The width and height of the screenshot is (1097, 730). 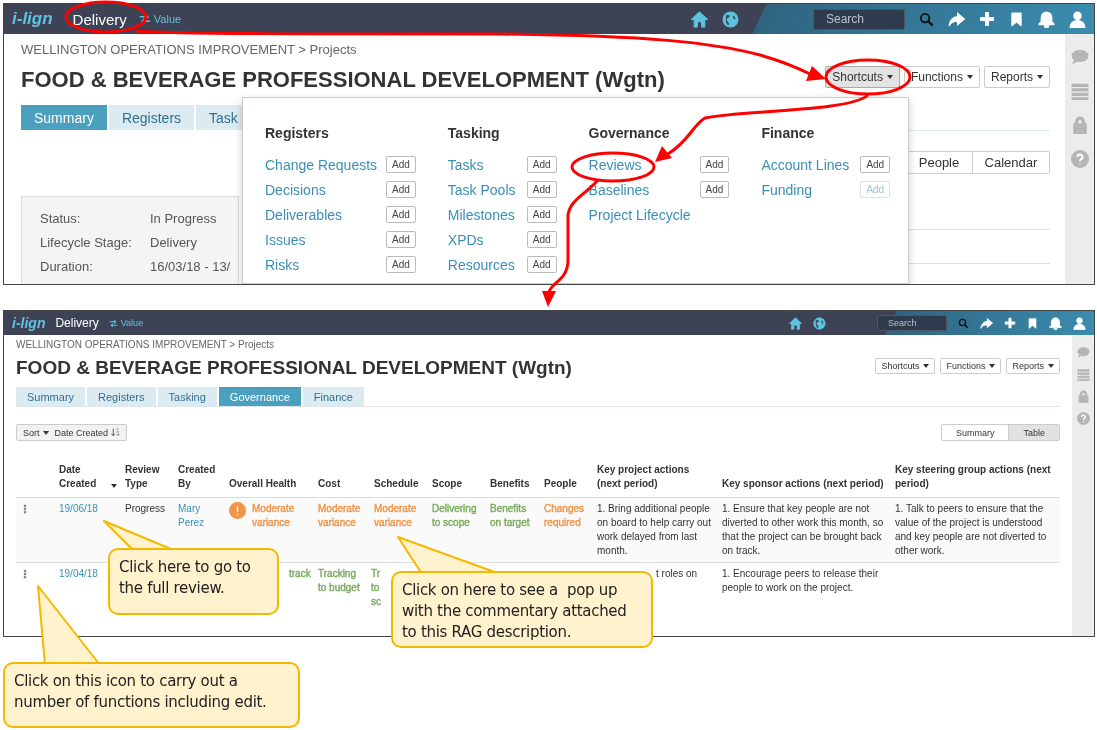 What do you see at coordinates (811, 164) in the screenshot?
I see `menu-link: Account Lines` at bounding box center [811, 164].